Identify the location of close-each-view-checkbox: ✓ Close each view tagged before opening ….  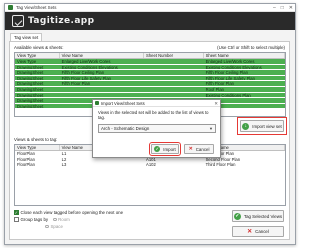
(68, 212).